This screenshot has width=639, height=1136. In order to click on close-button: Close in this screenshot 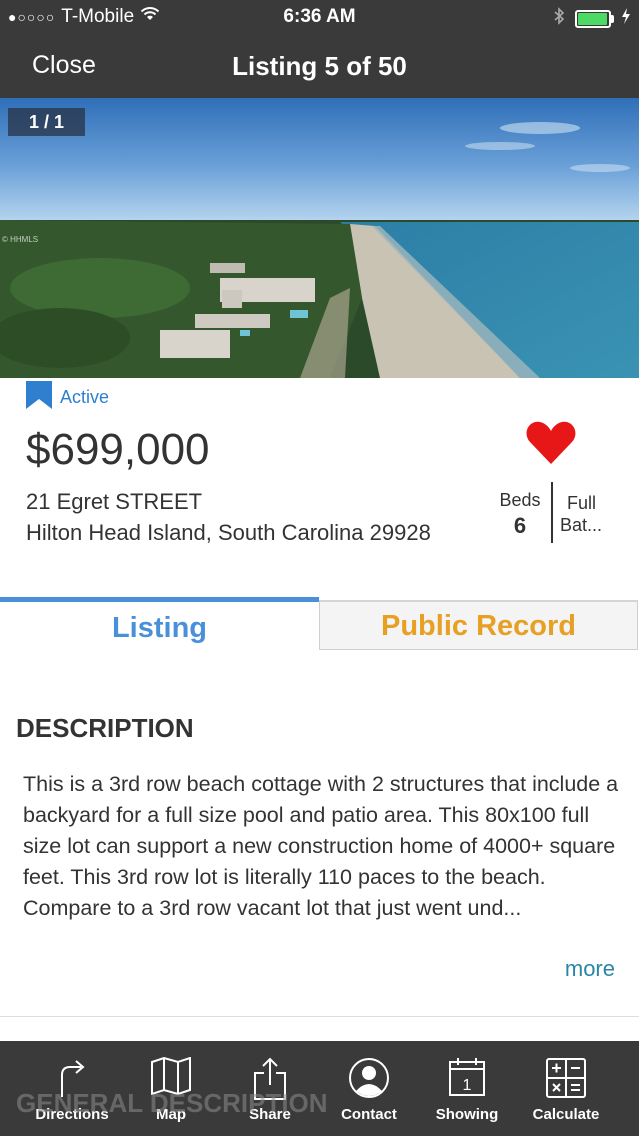, I will do `click(64, 65)`.